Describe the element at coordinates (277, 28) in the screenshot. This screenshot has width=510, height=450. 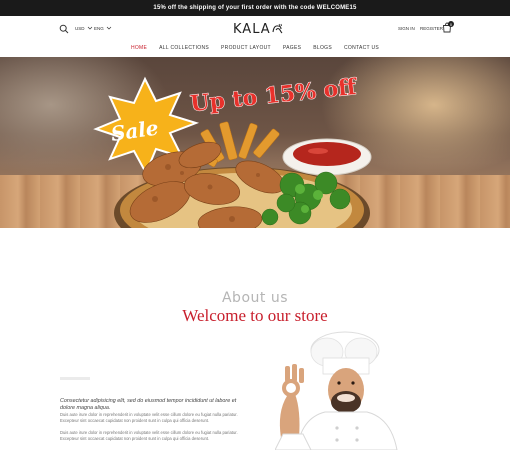
I see `logo-mark-icon` at that location.